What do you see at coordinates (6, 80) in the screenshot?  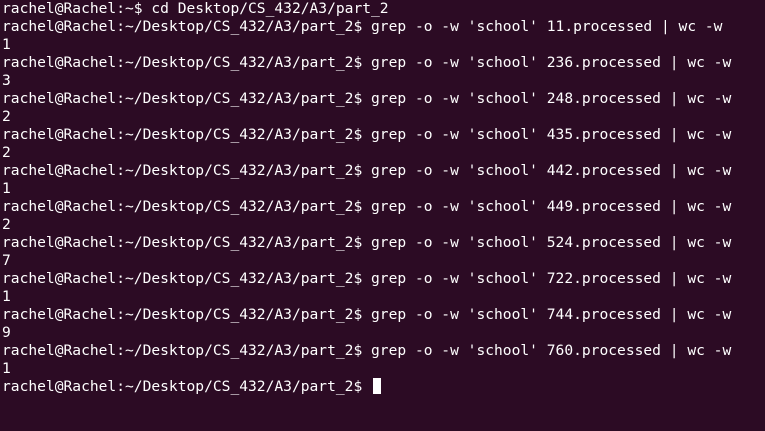 I see `terminal-output: 3` at bounding box center [6, 80].